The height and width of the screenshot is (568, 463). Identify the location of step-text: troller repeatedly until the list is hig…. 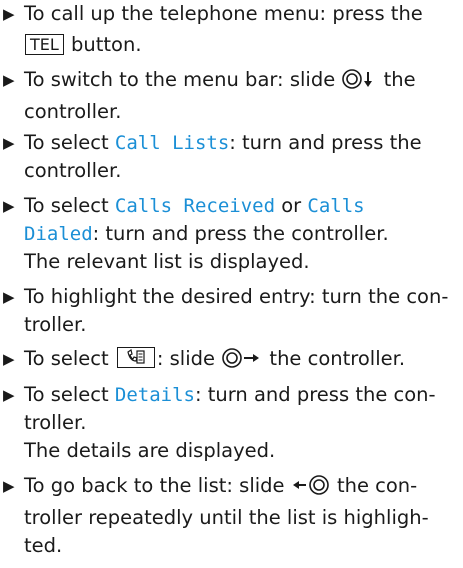
(226, 517).